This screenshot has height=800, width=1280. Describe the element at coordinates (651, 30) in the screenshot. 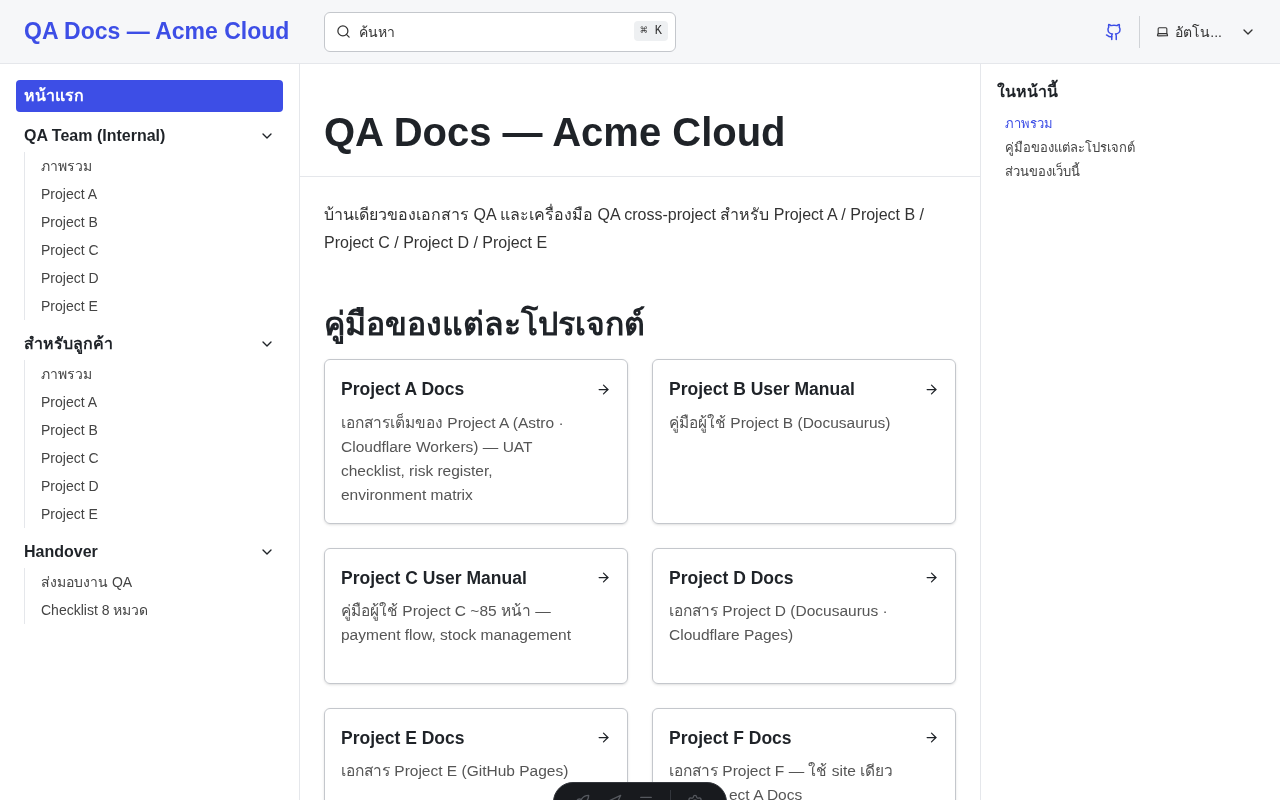

I see `shortcut-hint: ⌘ K` at that location.